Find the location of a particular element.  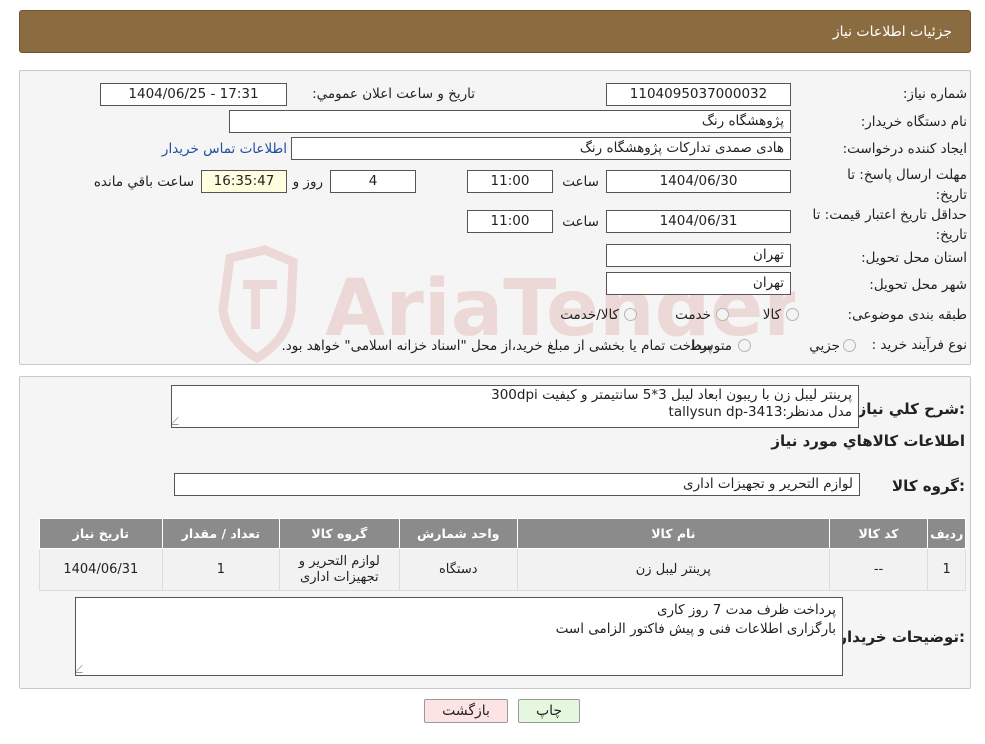

buyer-contact-link: اطلاعات تماس خريدار is located at coordinates (224, 149).